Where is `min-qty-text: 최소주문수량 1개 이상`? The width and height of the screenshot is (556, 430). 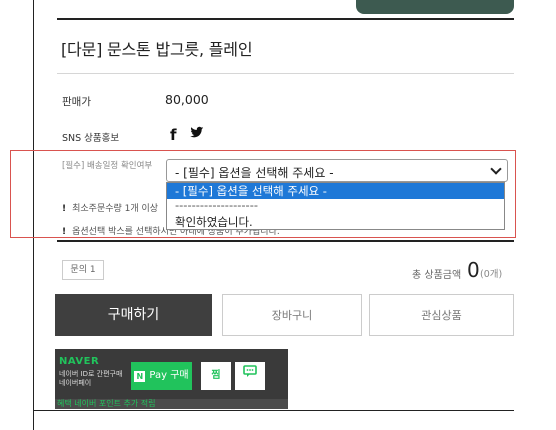 min-qty-text: 최소주문수량 1개 이상 is located at coordinates (115, 209).